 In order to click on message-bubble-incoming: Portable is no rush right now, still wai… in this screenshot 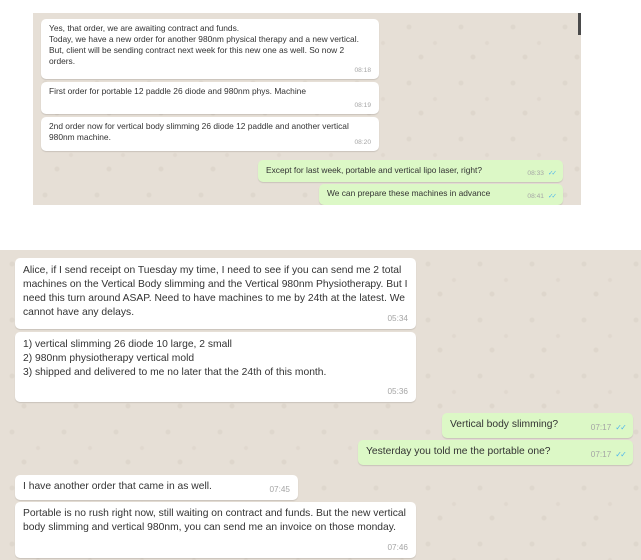, I will do `click(215, 530)`.